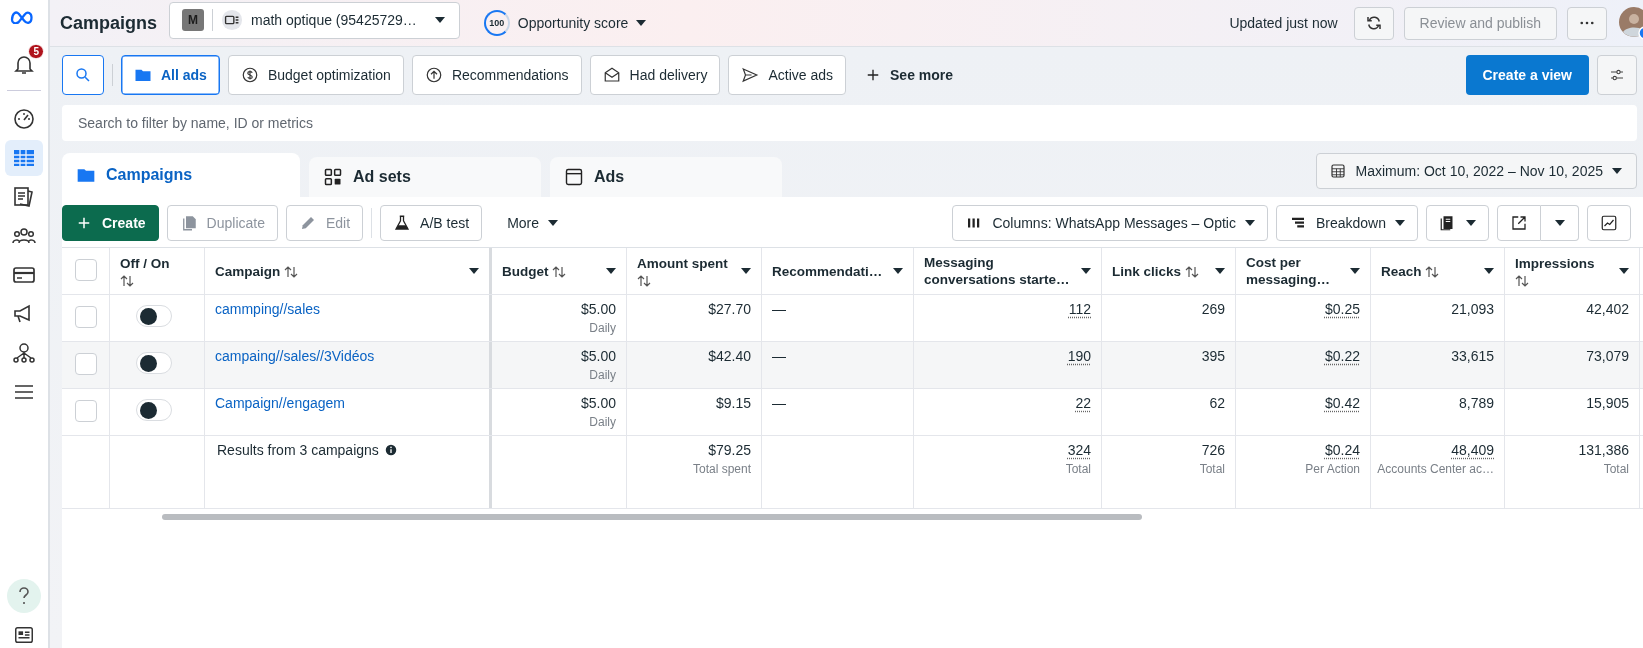 Image resolution: width=1643 pixels, height=648 pixels. What do you see at coordinates (315, 75) in the screenshot?
I see `filter-chip: Budget optimization` at bounding box center [315, 75].